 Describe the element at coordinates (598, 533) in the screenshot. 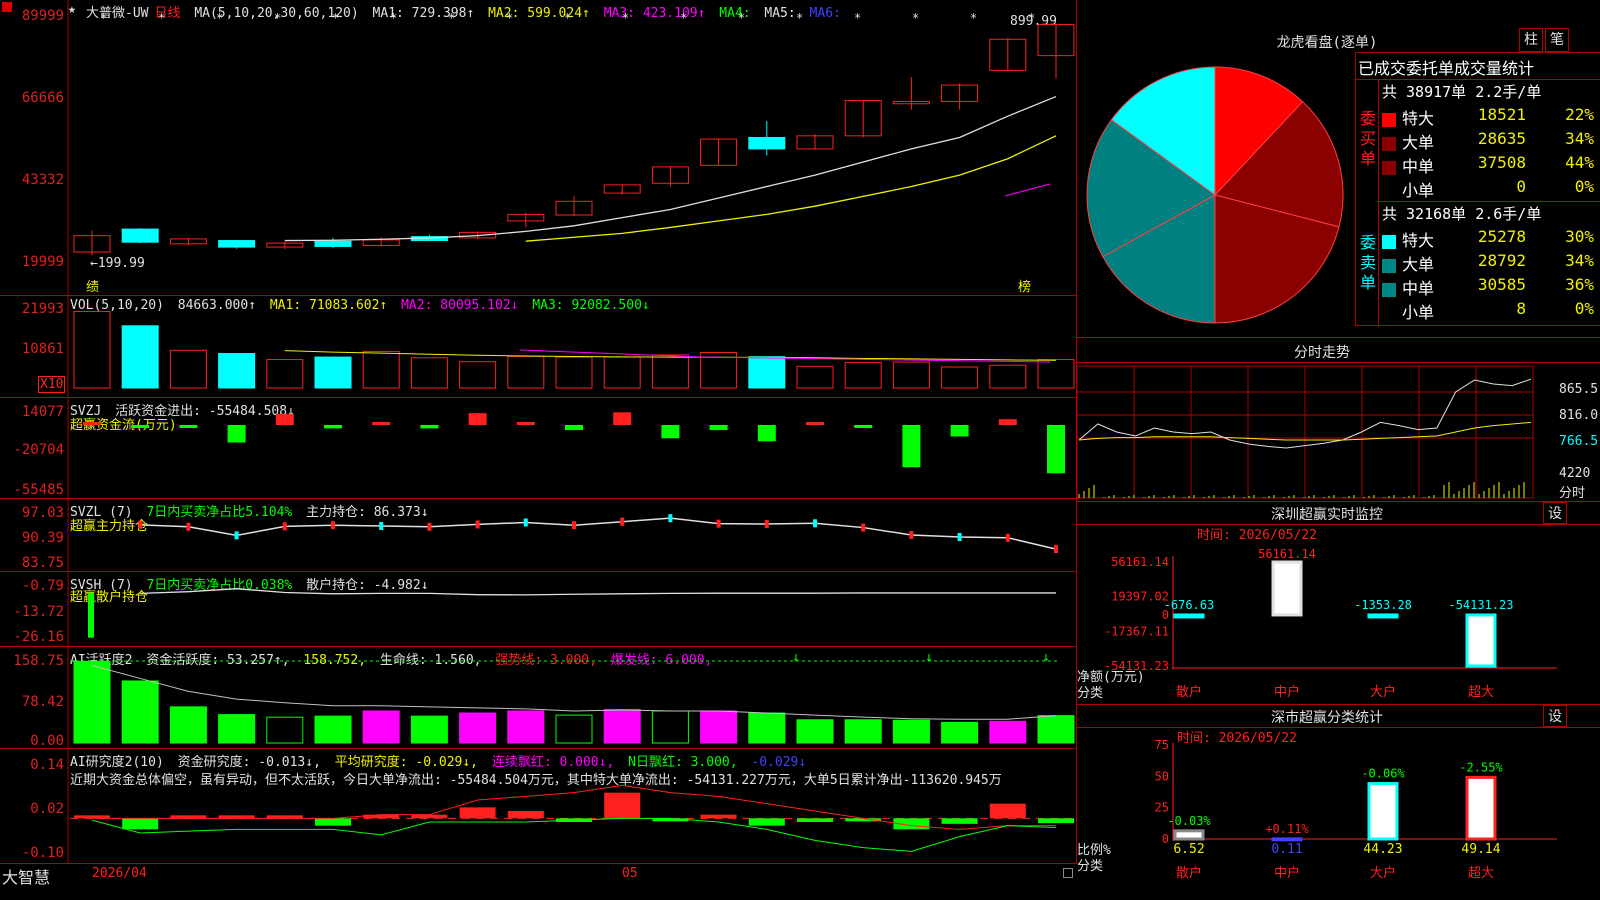

I see `main-holding-line` at that location.